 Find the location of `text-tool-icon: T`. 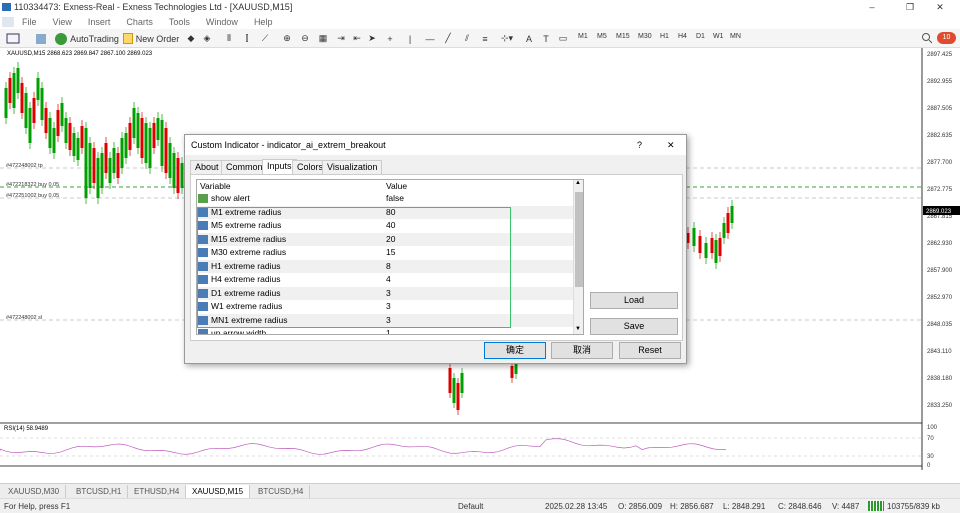

text-tool-icon: T is located at coordinates (546, 38).